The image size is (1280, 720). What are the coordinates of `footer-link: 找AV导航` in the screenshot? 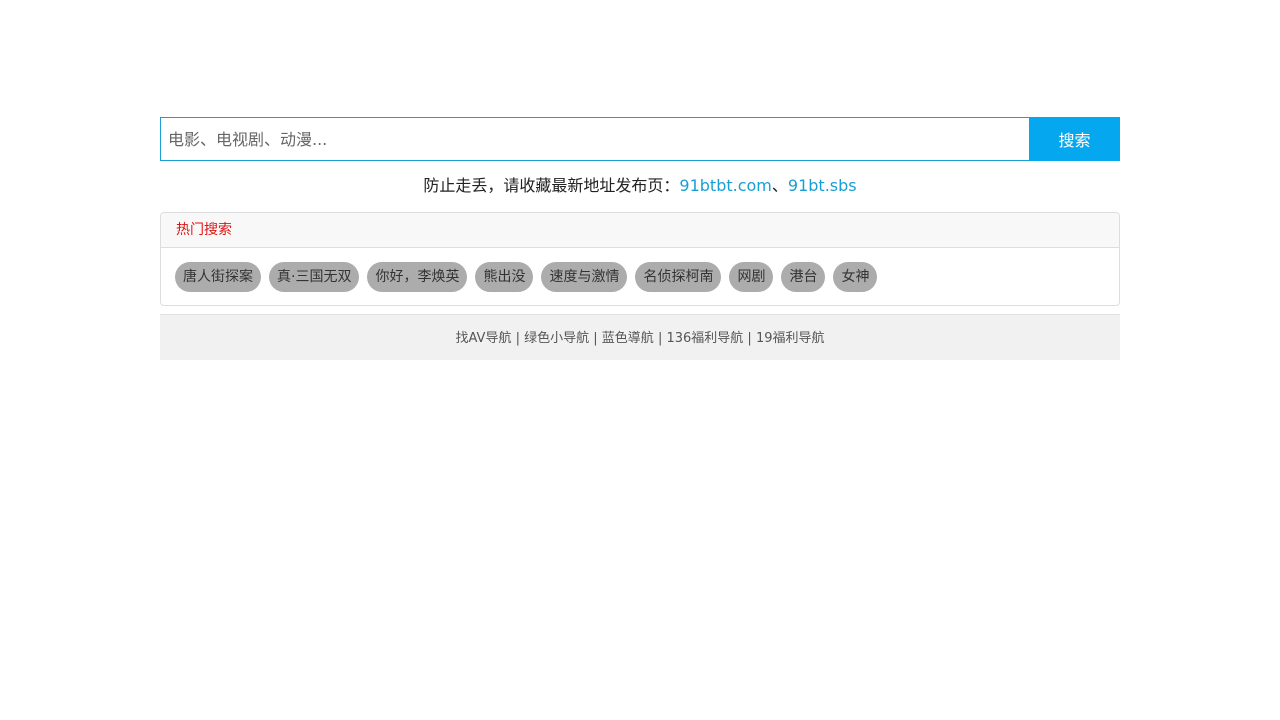 It's located at (484, 338).